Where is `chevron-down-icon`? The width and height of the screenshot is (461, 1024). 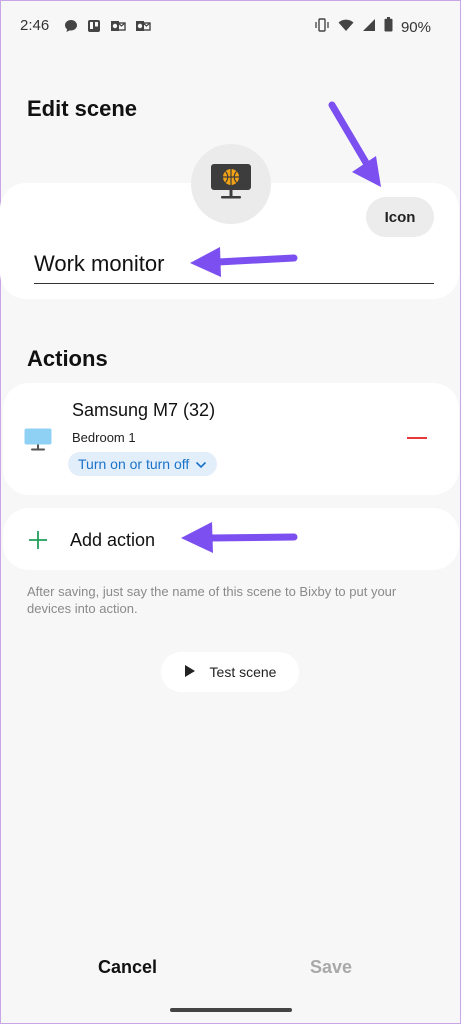 chevron-down-icon is located at coordinates (201, 464).